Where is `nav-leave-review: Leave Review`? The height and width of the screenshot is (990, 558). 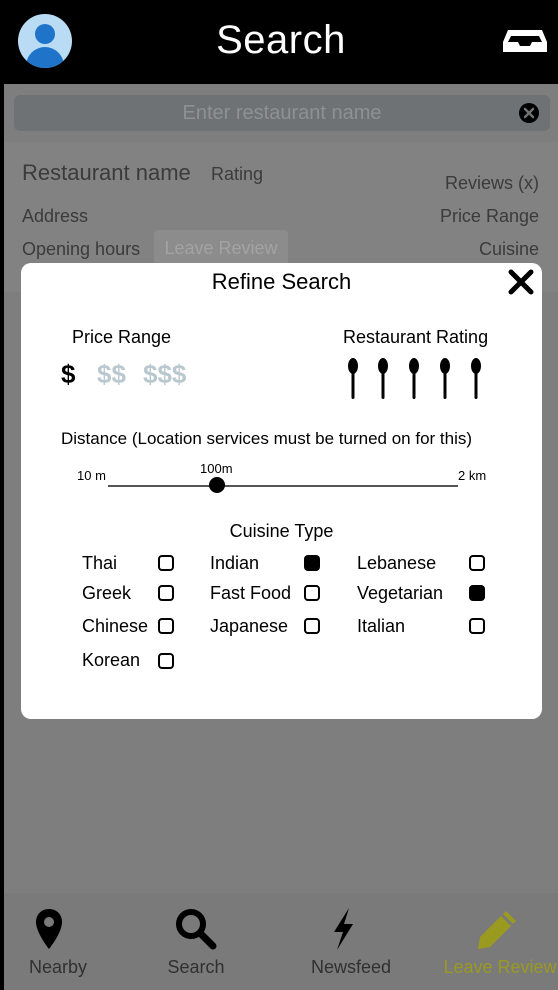
nav-leave-review: Leave Review is located at coordinates (499, 941).